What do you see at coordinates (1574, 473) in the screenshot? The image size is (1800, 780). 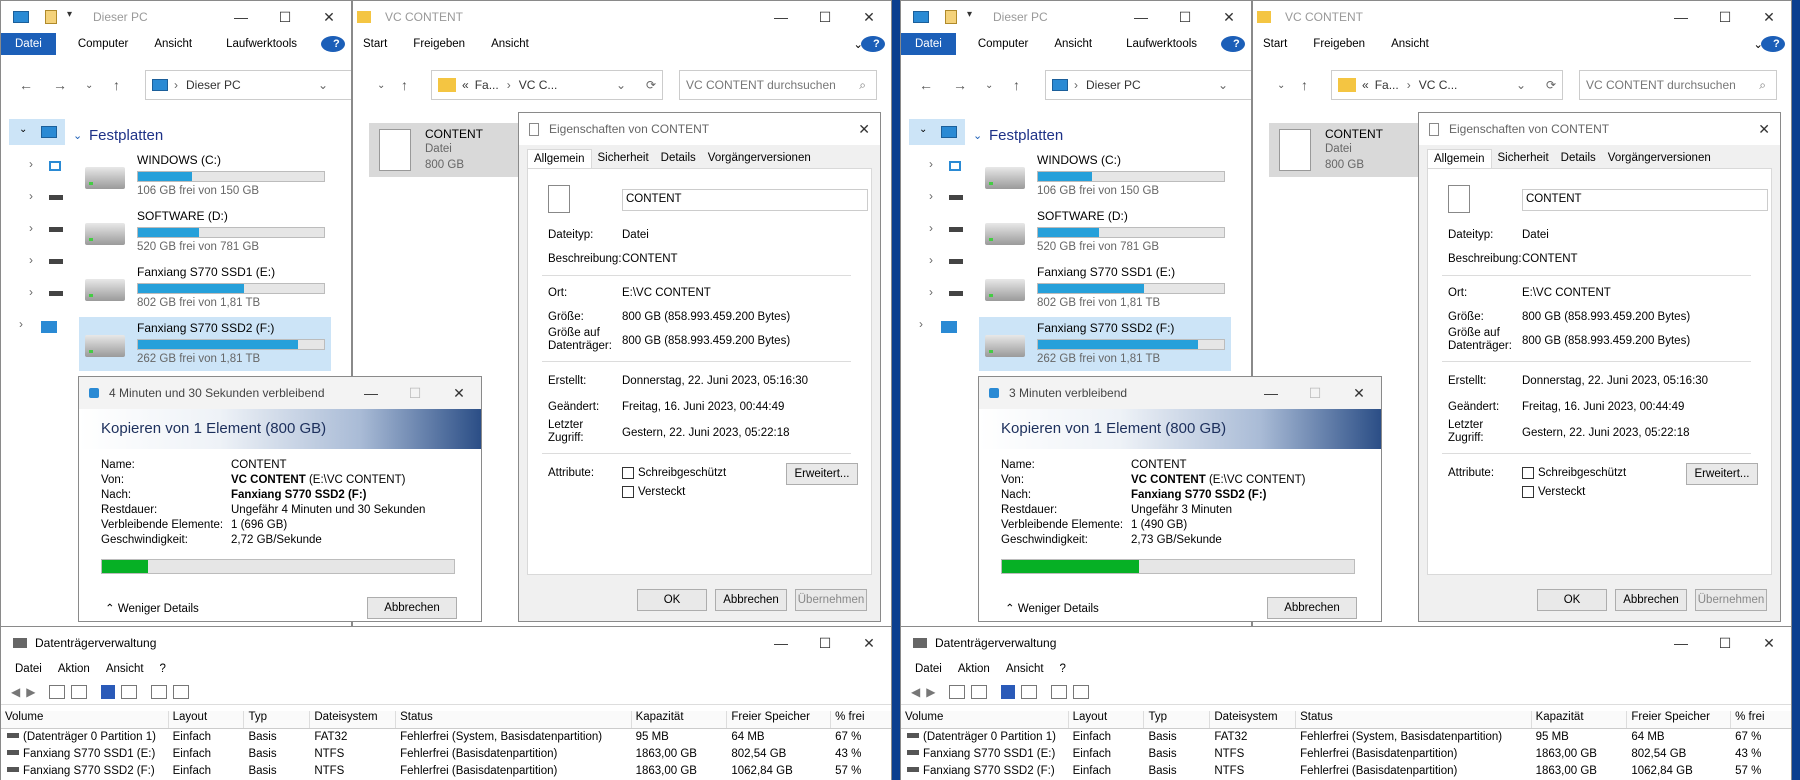 I see `readonly-checkbox: Schreibgeschützt` at bounding box center [1574, 473].